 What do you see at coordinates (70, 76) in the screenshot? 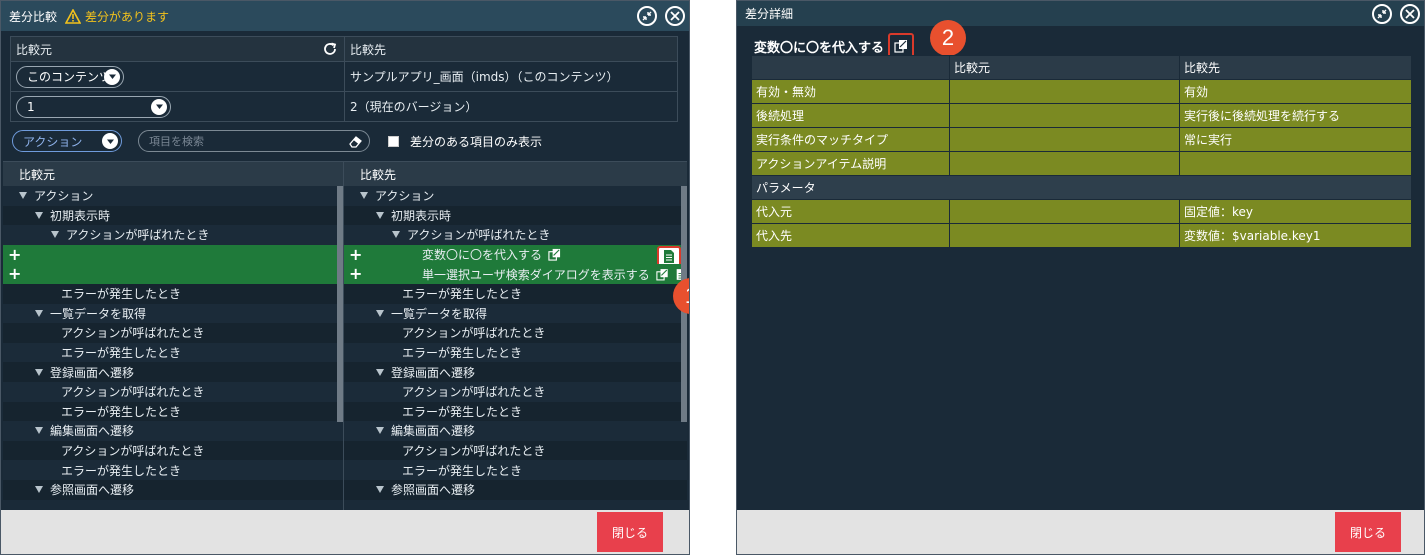
I see `source-content-select: このコンテンツ` at bounding box center [70, 76].